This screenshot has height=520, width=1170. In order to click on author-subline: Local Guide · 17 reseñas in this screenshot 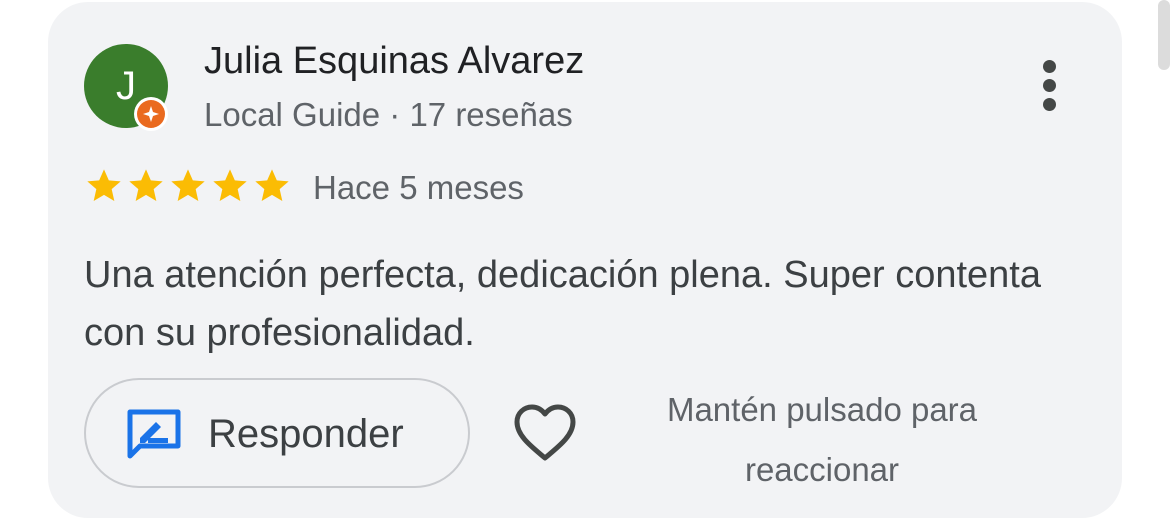, I will do `click(388, 114)`.